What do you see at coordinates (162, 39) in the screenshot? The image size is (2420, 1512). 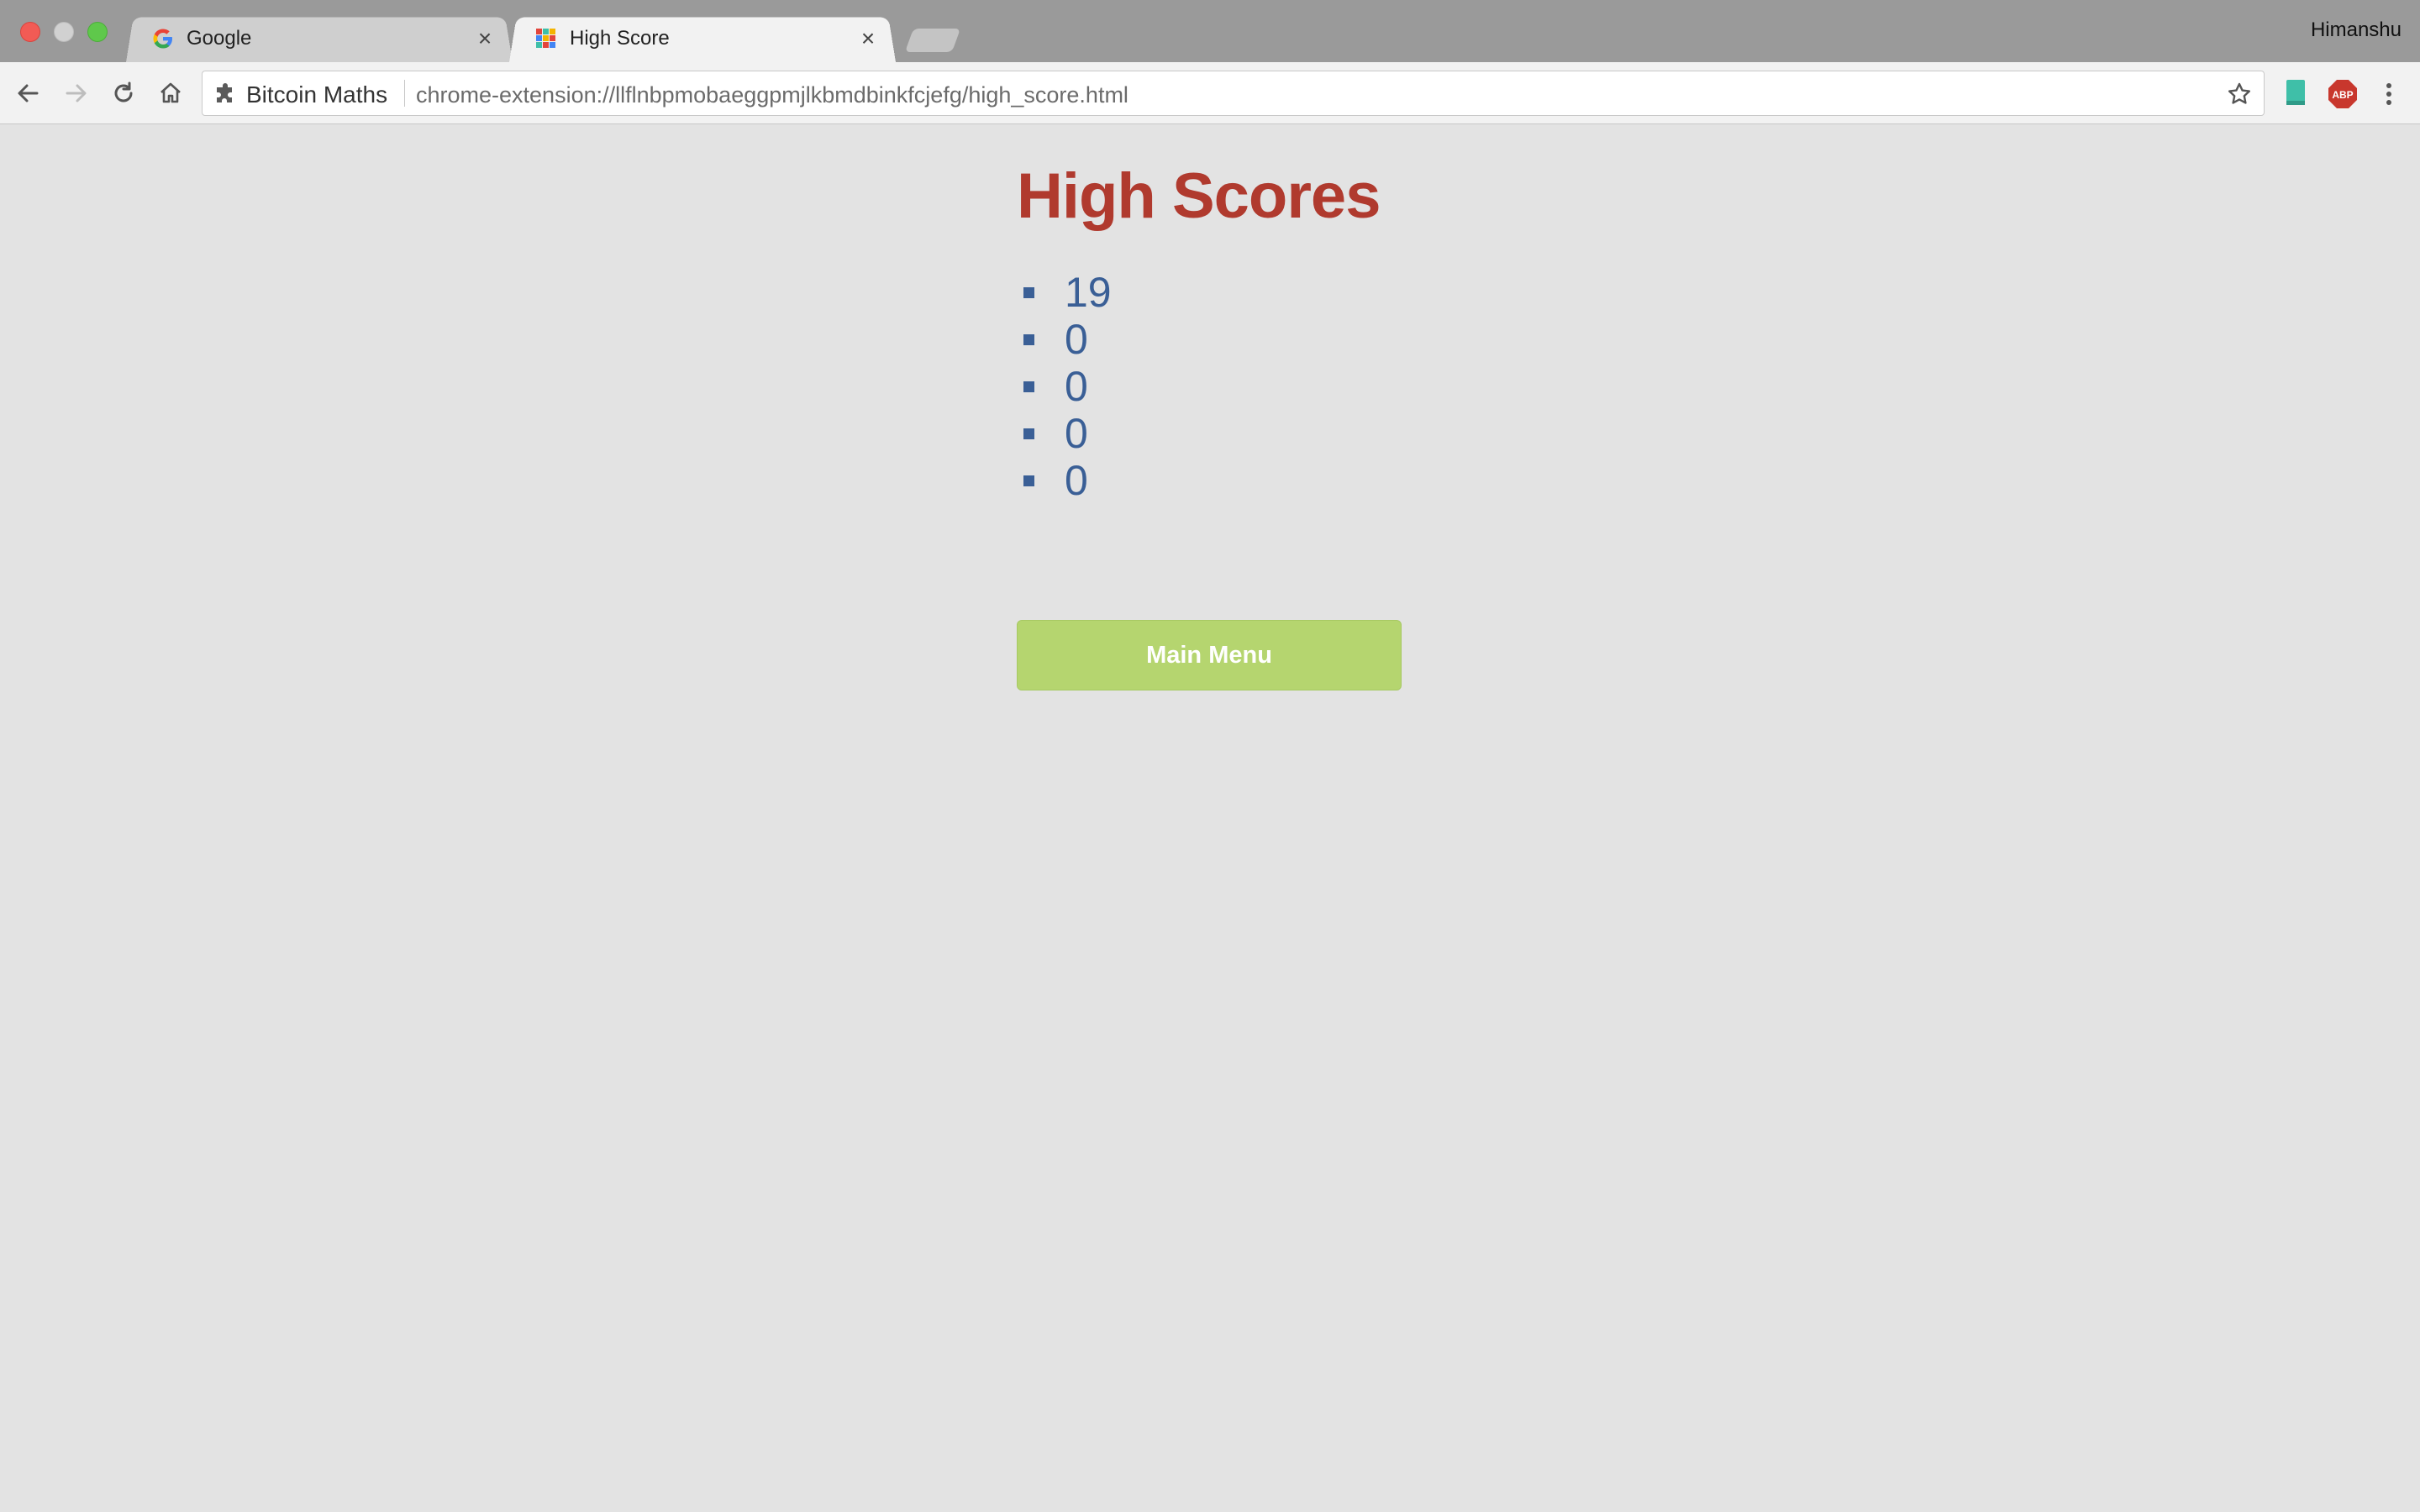 I see `google-g-icon` at bounding box center [162, 39].